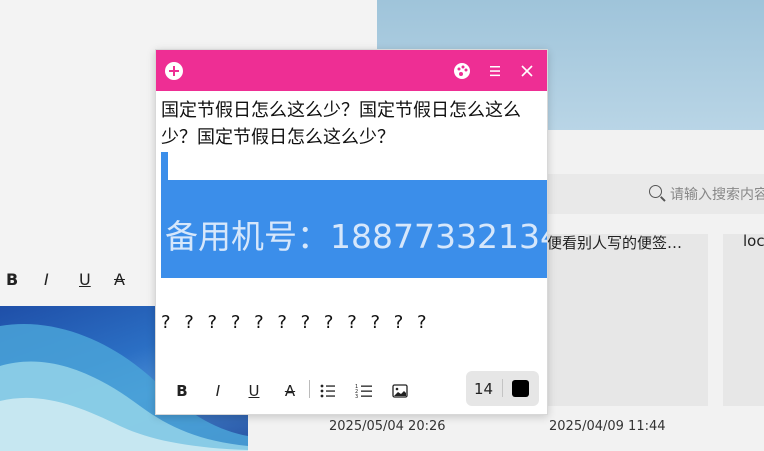 The image size is (764, 451). Describe the element at coordinates (607, 426) in the screenshot. I see `note-date: 2025/04/09 11:44` at that location.